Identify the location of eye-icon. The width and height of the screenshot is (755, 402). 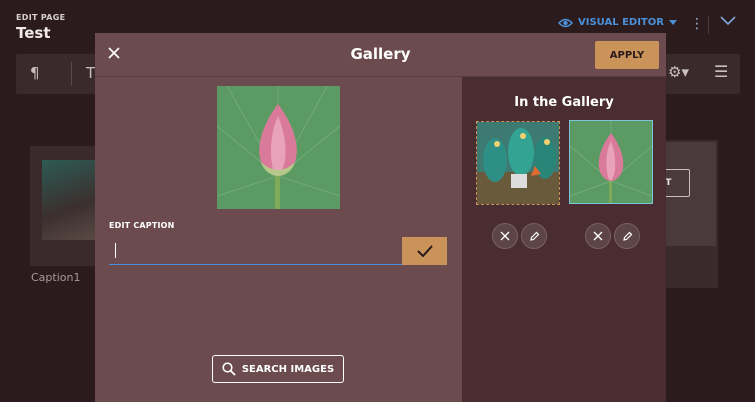
(565, 22).